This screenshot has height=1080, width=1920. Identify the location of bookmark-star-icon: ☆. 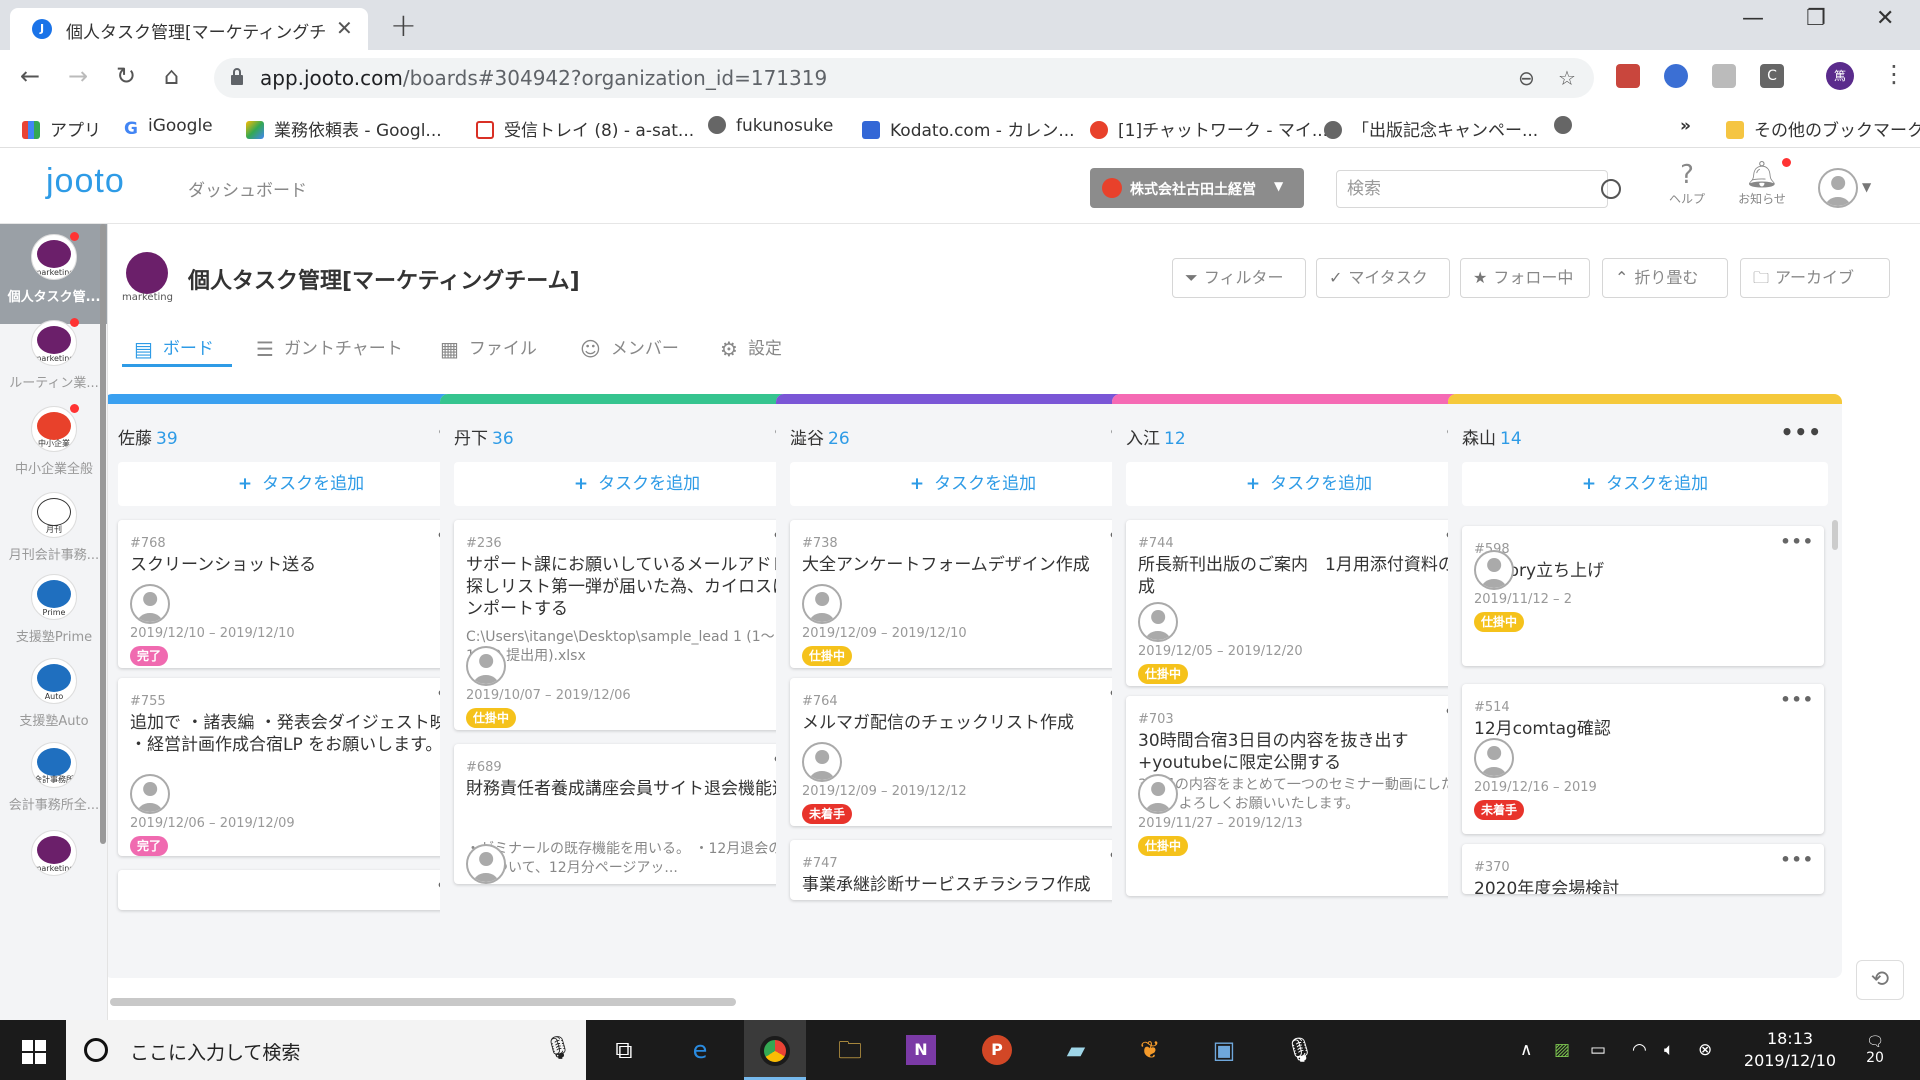
(1567, 78).